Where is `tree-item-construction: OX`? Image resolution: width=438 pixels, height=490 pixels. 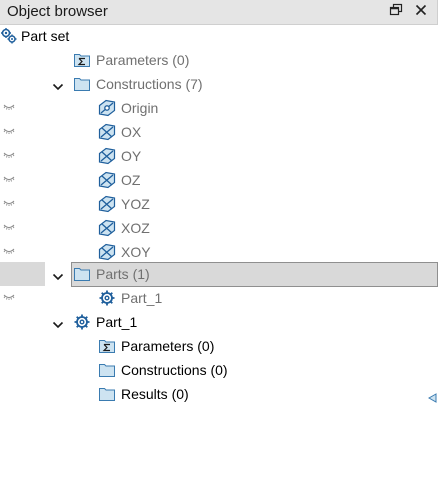
tree-item-construction: OX is located at coordinates (218, 132).